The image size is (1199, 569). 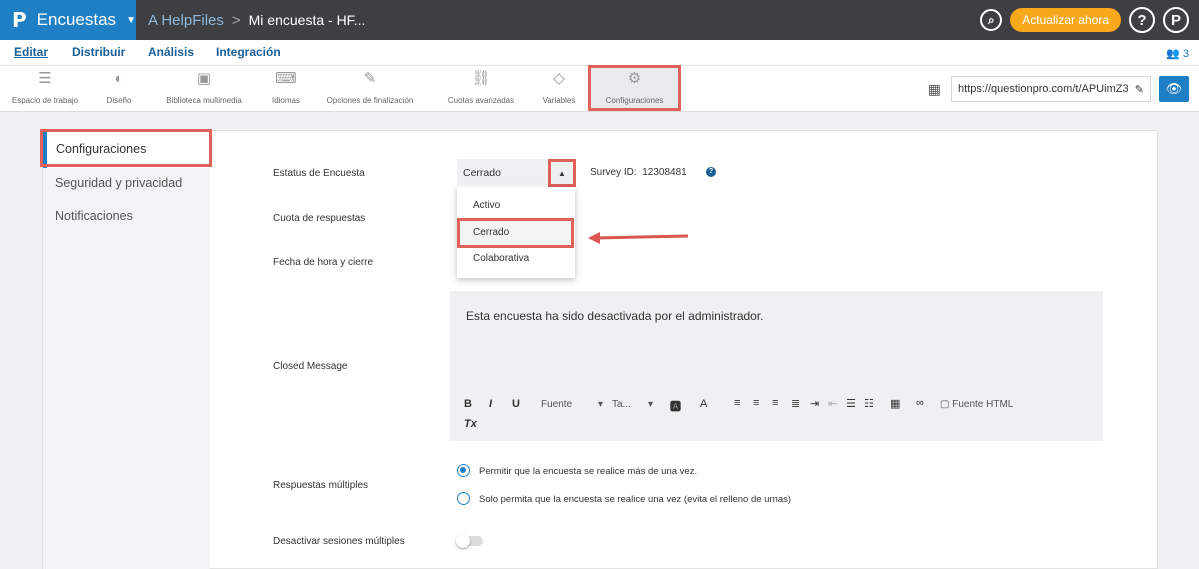 I want to click on align-center-icon: ≡, so click(x=756, y=403).